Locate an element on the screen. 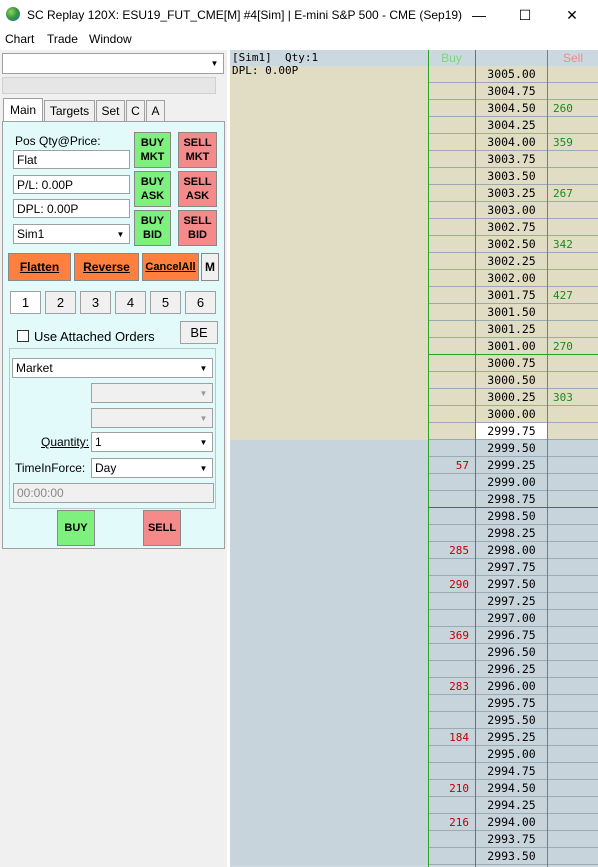  price-row: 216 2994.00 is located at coordinates (414, 822).